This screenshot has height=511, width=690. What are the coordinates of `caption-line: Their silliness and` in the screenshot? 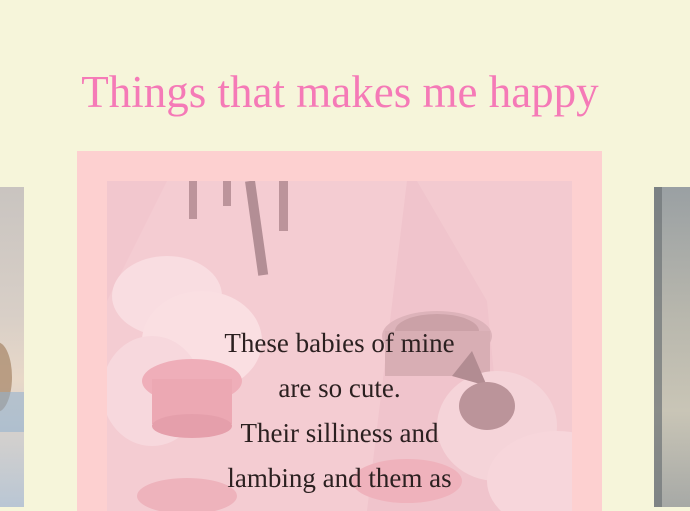 It's located at (339, 433).